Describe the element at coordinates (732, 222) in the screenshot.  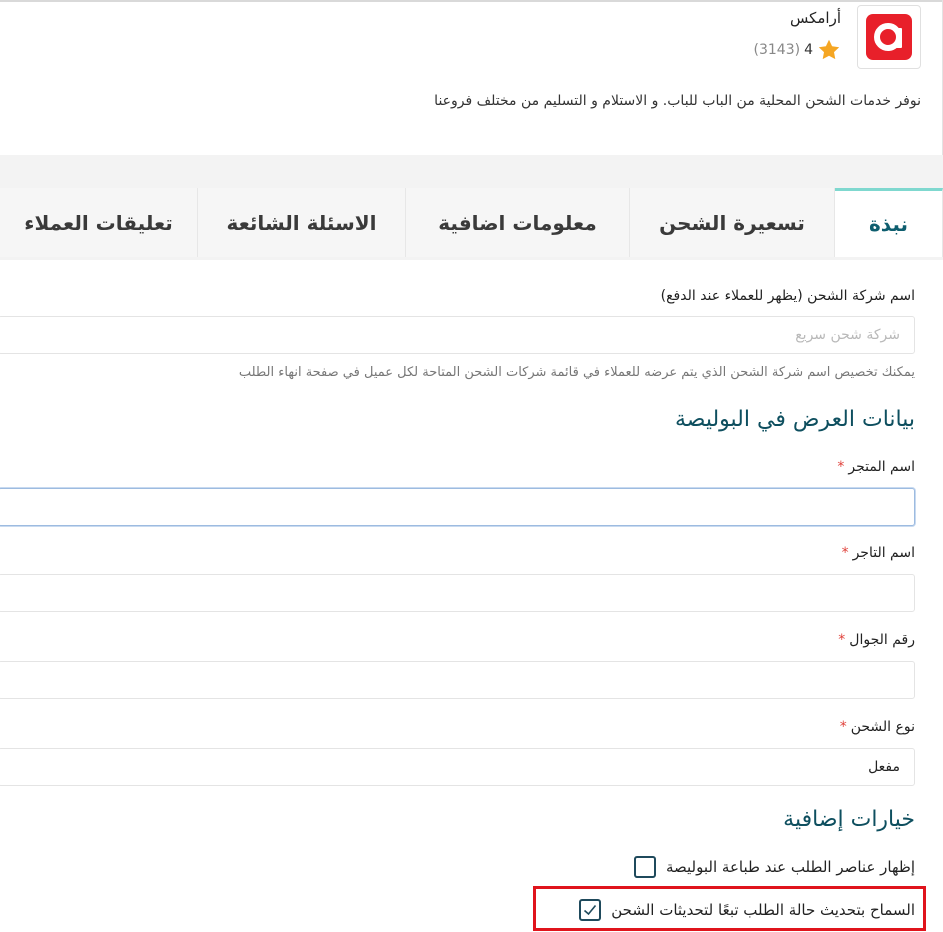
I see `tab-shipping-pricing: تسعيرة الشحن` at that location.